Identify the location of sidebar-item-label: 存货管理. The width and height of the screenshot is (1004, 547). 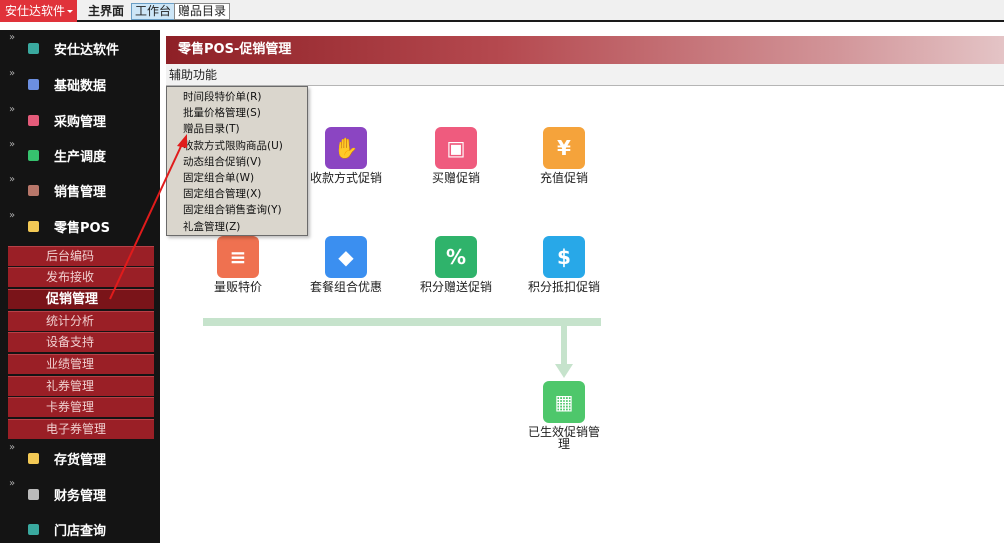
(80, 460).